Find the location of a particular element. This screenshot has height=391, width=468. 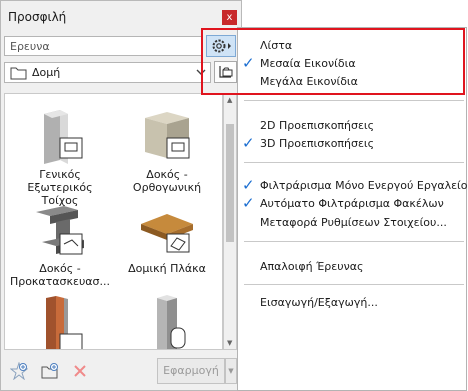

menu-item-3d-previews: 3D Προεπισκοπήσεις is located at coordinates (317, 143).